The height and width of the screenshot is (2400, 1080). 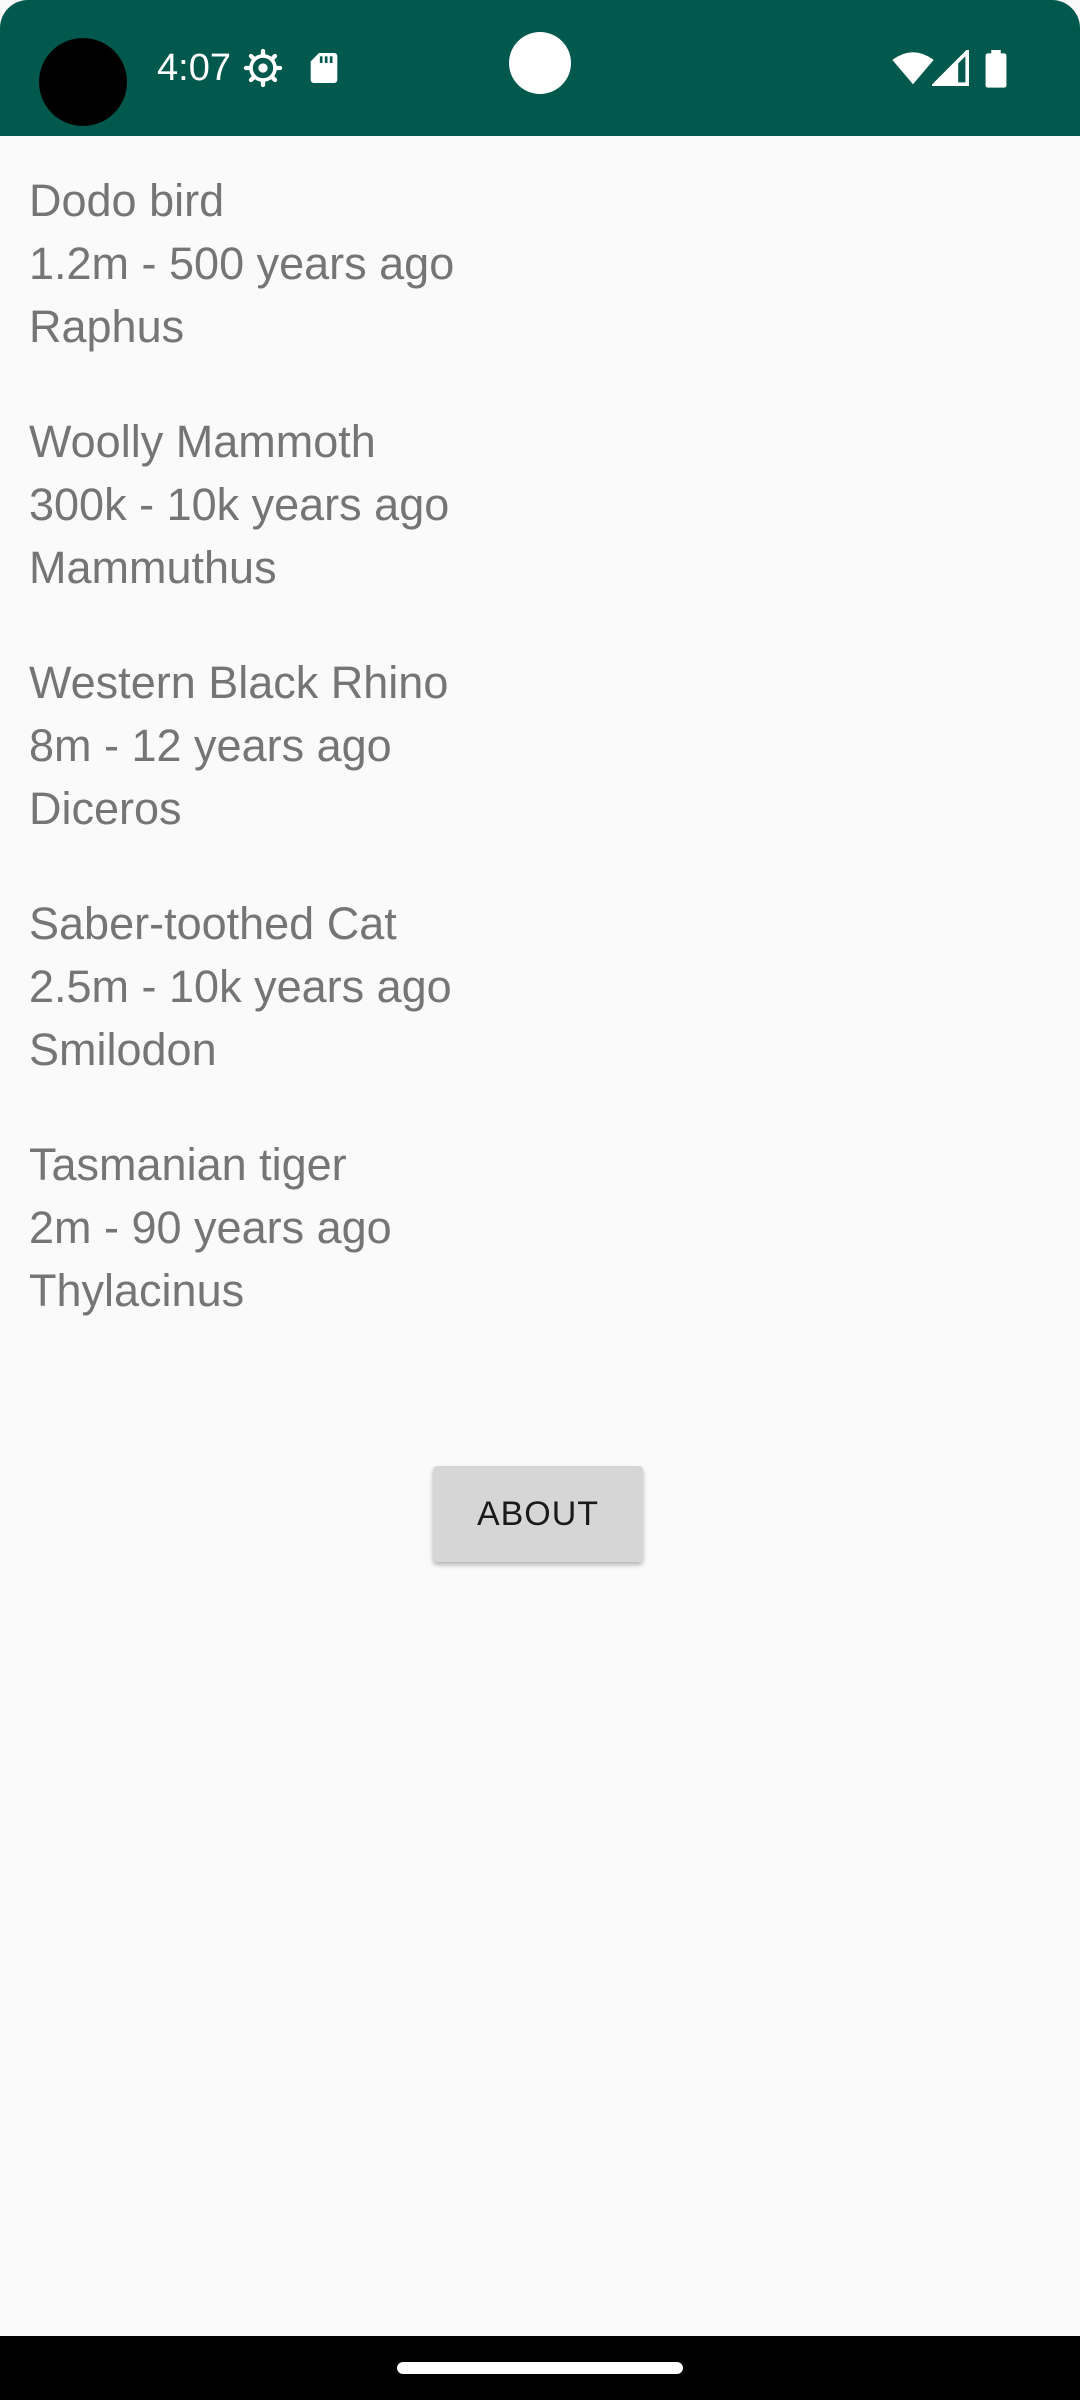 I want to click on wifi-icon, so click(x=913, y=68).